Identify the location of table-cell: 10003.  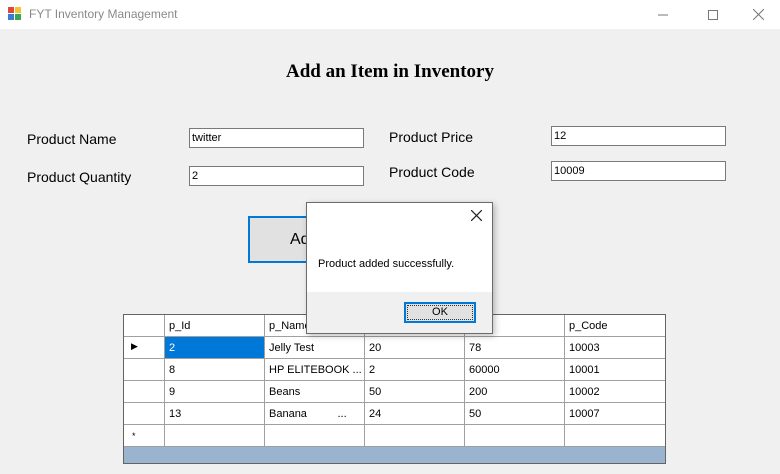
(615, 348).